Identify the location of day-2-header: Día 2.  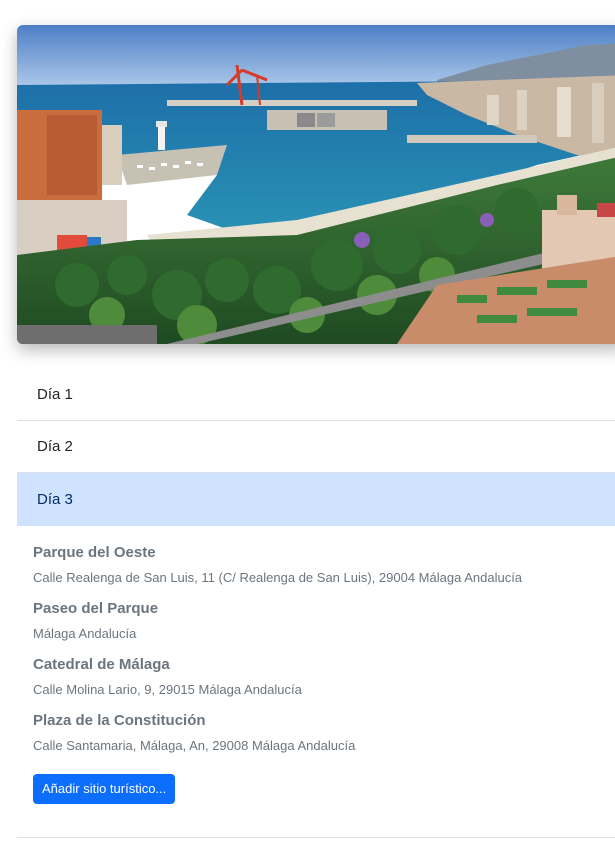
(316, 447).